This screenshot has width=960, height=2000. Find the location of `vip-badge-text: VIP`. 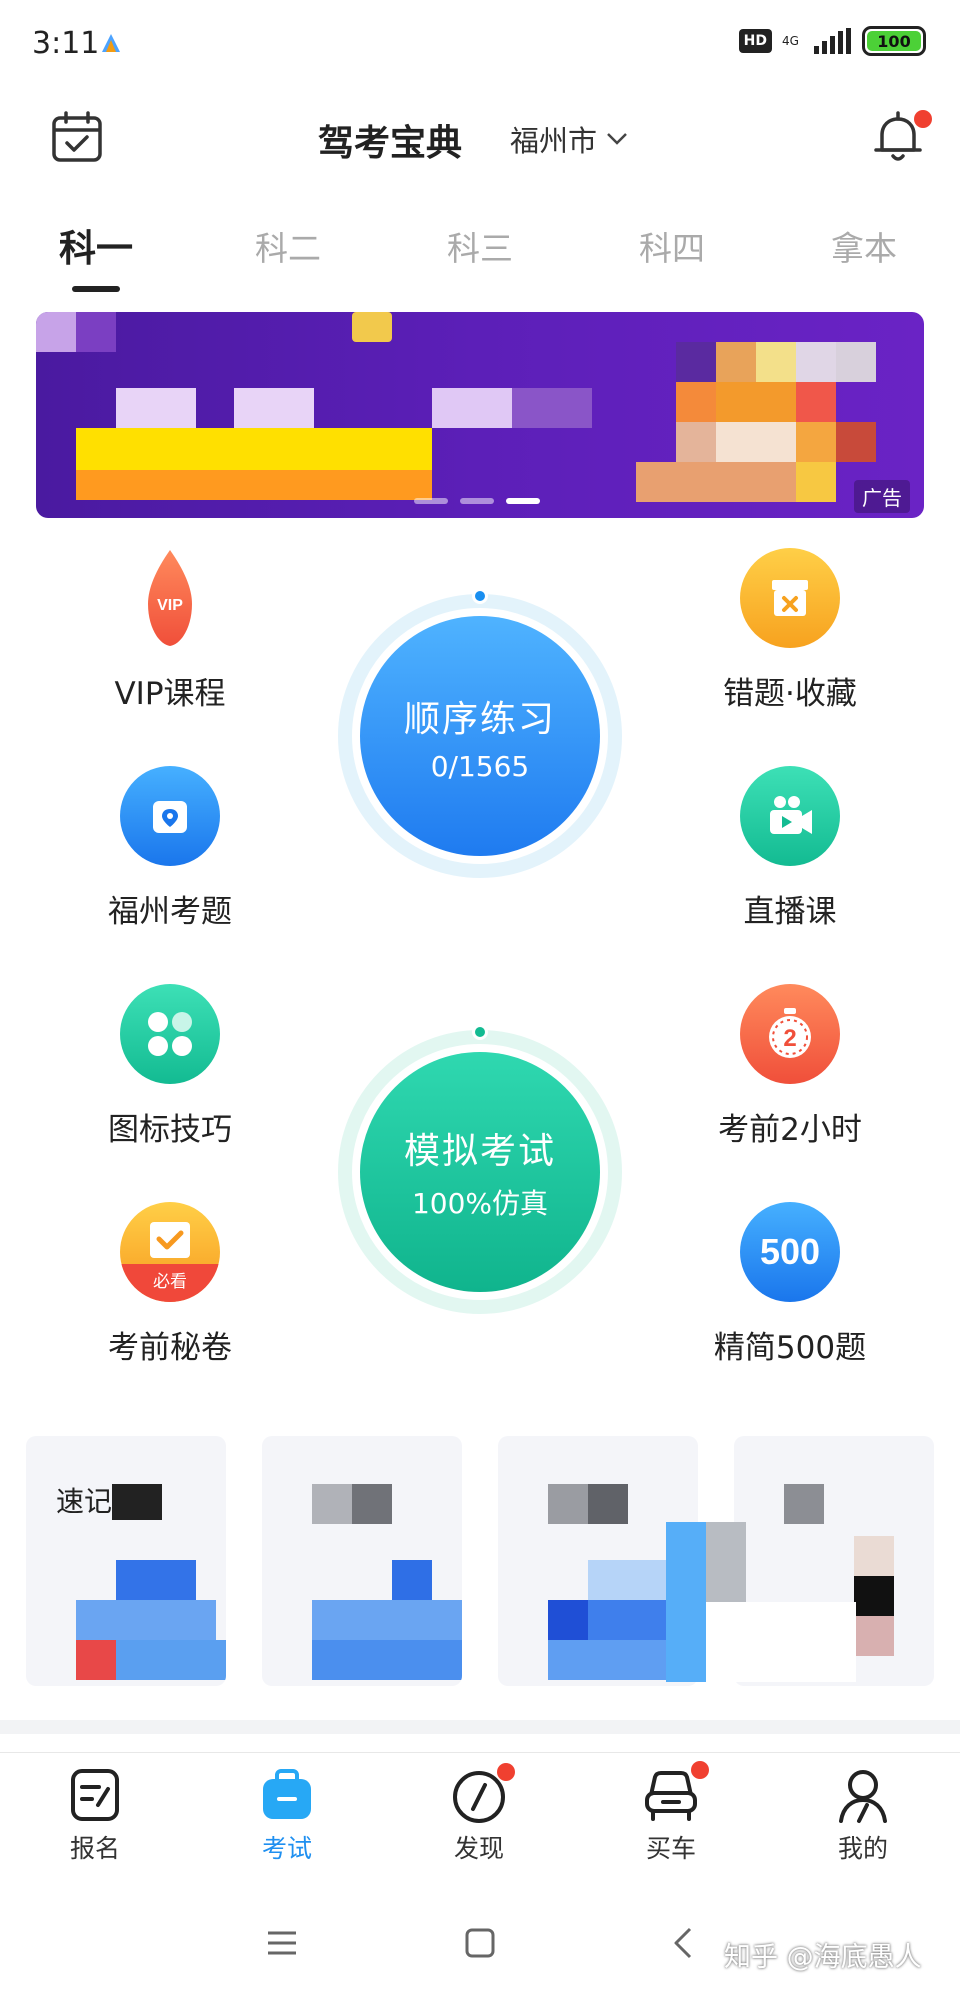

vip-badge-text: VIP is located at coordinates (170, 605).